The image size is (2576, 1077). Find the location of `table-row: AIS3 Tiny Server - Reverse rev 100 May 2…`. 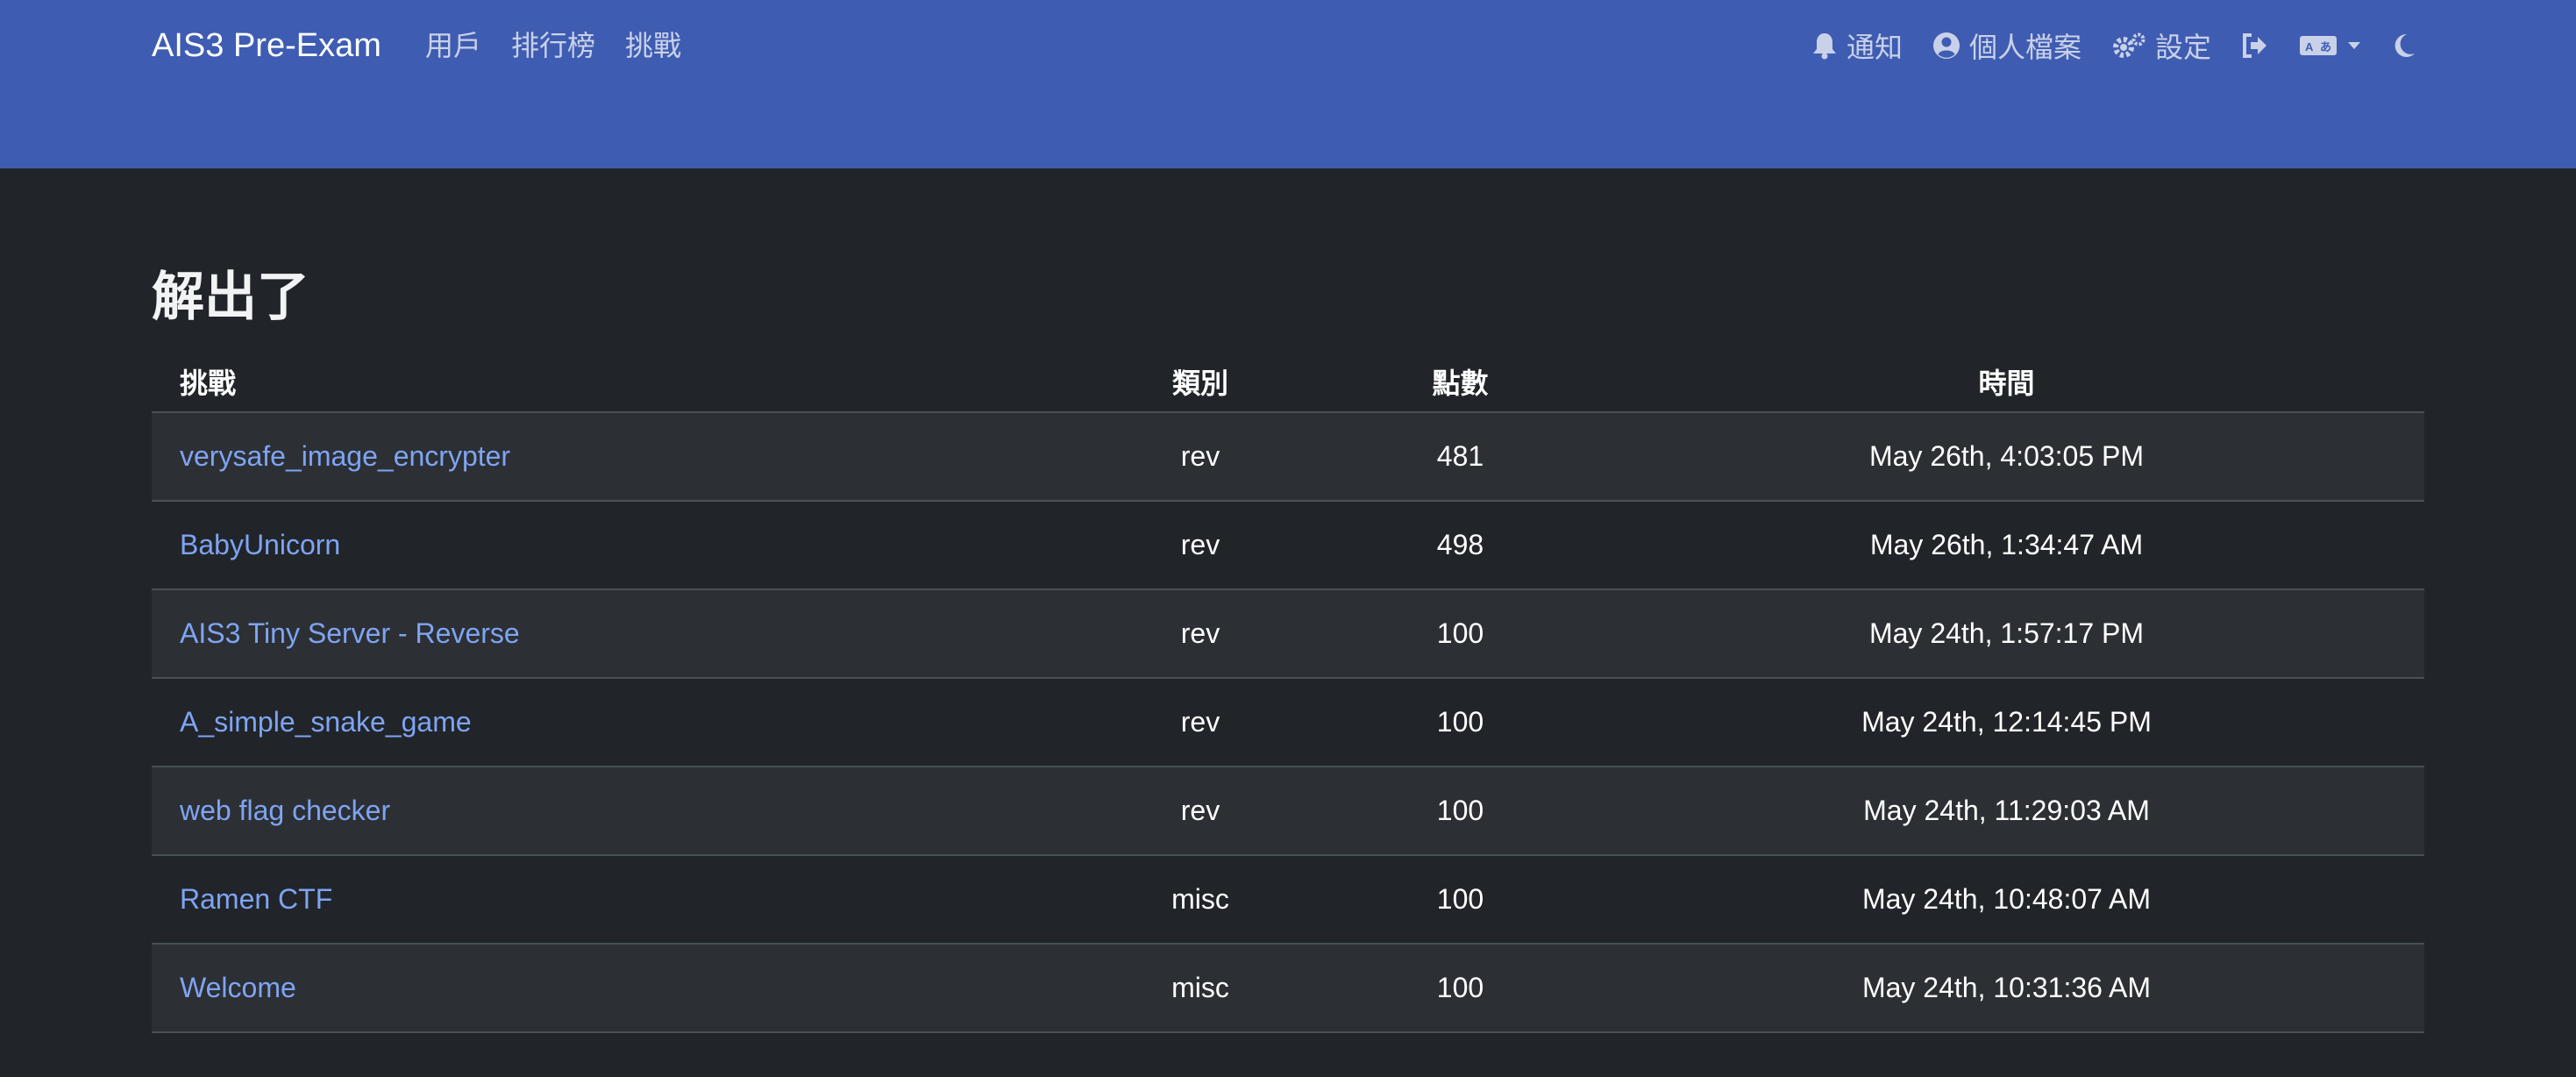

table-row: AIS3 Tiny Server - Reverse rev 100 May 2… is located at coordinates (1288, 633).